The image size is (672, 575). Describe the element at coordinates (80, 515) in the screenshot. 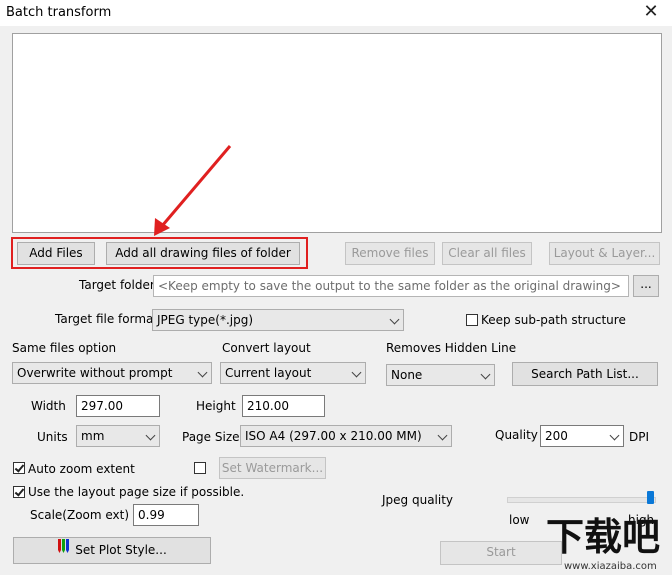

I see `scale-label: Scale(Zoom ext)` at that location.